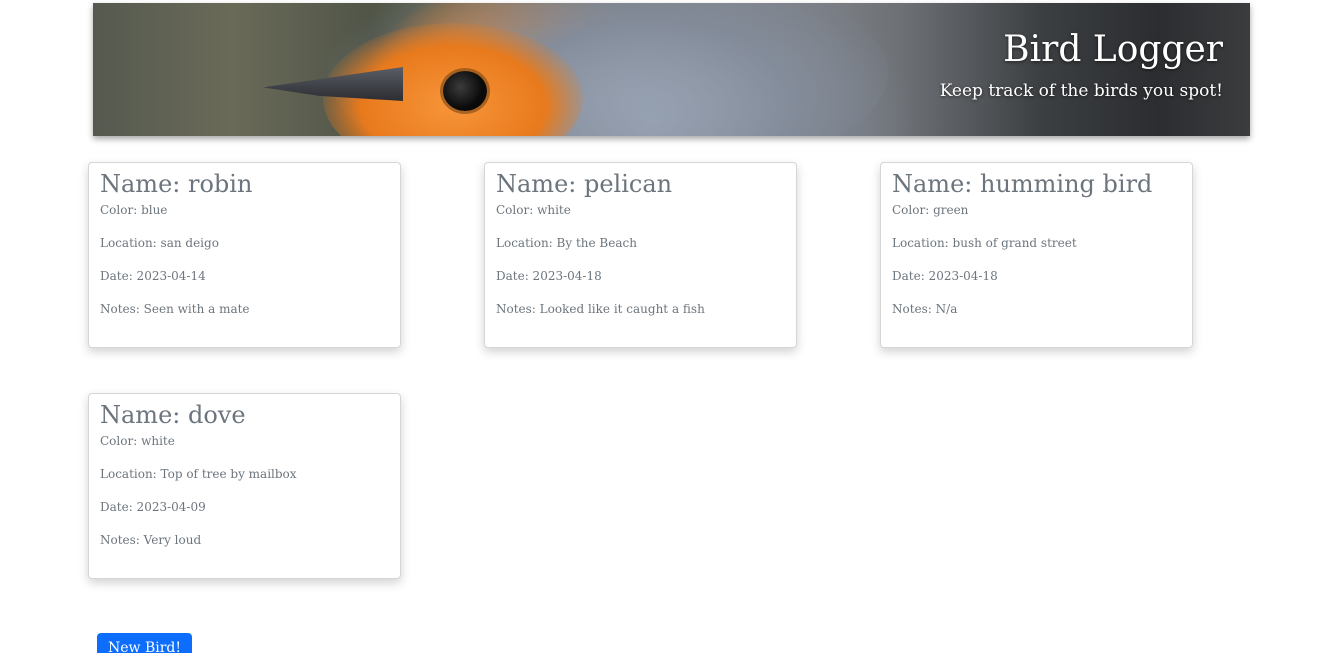 Image resolution: width=1341 pixels, height=653 pixels. What do you see at coordinates (566, 243) in the screenshot?
I see `bird-location: Location: By the Beach` at bounding box center [566, 243].